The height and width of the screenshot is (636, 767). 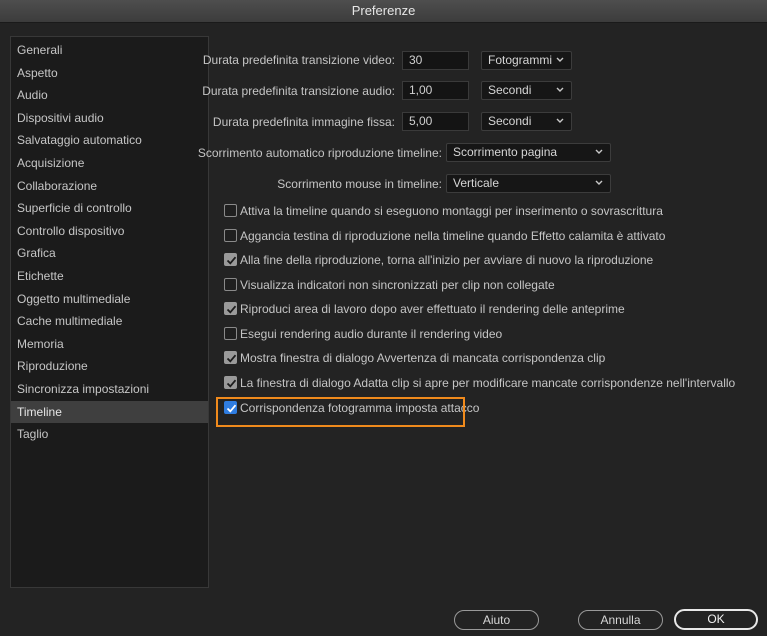 What do you see at coordinates (510, 90) in the screenshot?
I see `audio-transition-unit-value: Secondi` at bounding box center [510, 90].